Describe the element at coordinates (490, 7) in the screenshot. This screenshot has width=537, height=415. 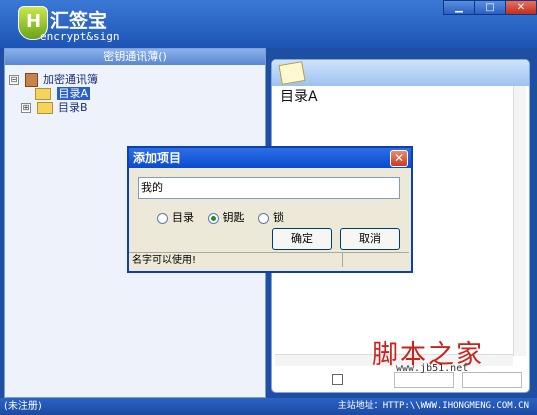
I see `maximize-button: □` at that location.